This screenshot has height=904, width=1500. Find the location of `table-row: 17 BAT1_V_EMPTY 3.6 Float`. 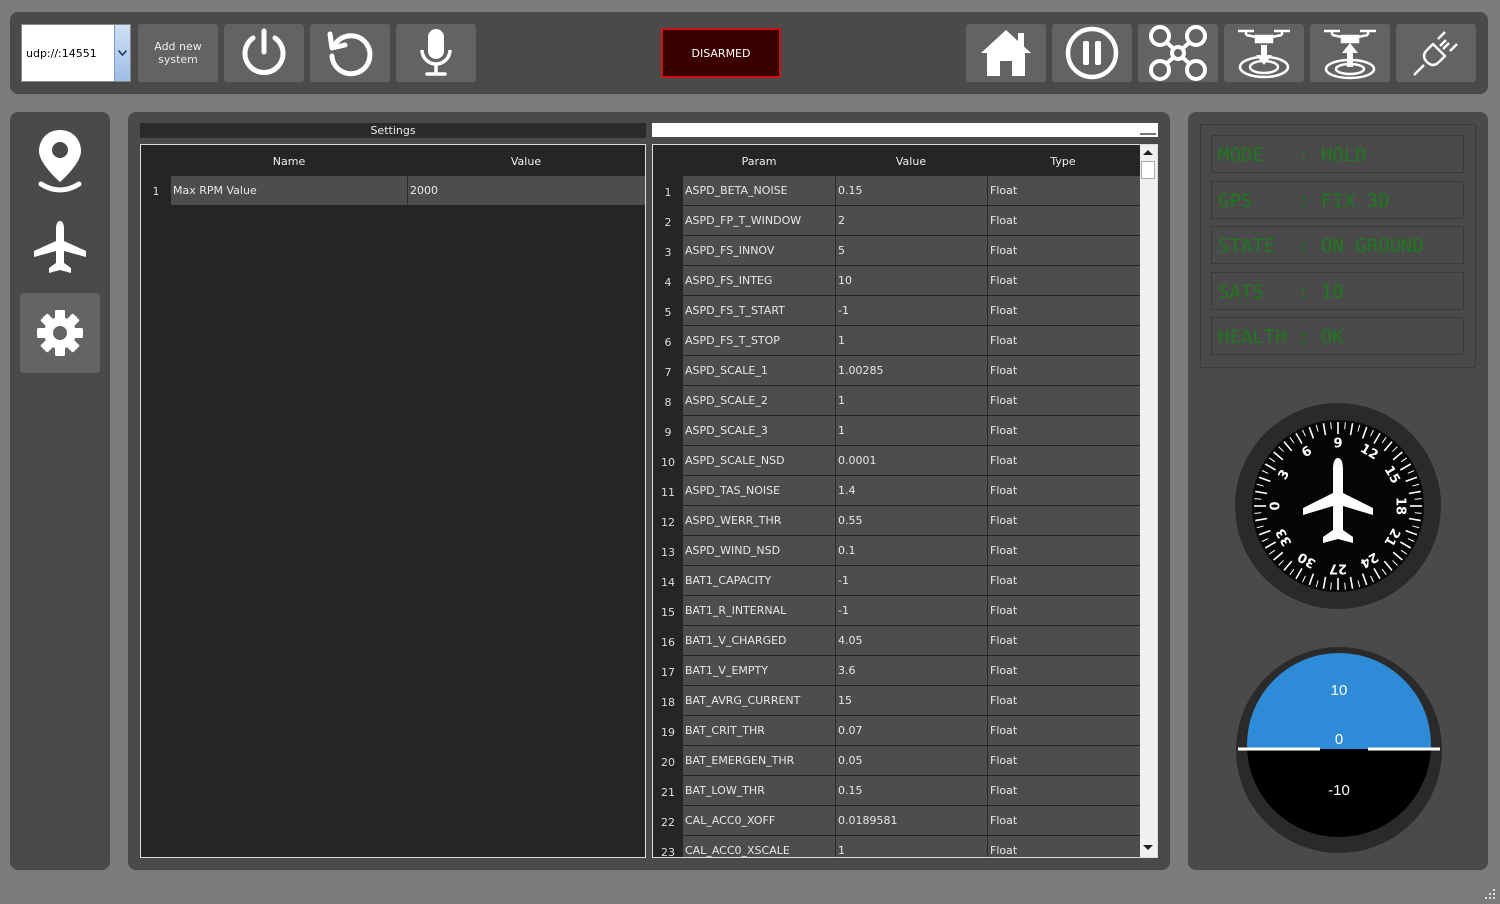

table-row: 17 BAT1_V_EMPTY 3.6 Float is located at coordinates (896, 670).